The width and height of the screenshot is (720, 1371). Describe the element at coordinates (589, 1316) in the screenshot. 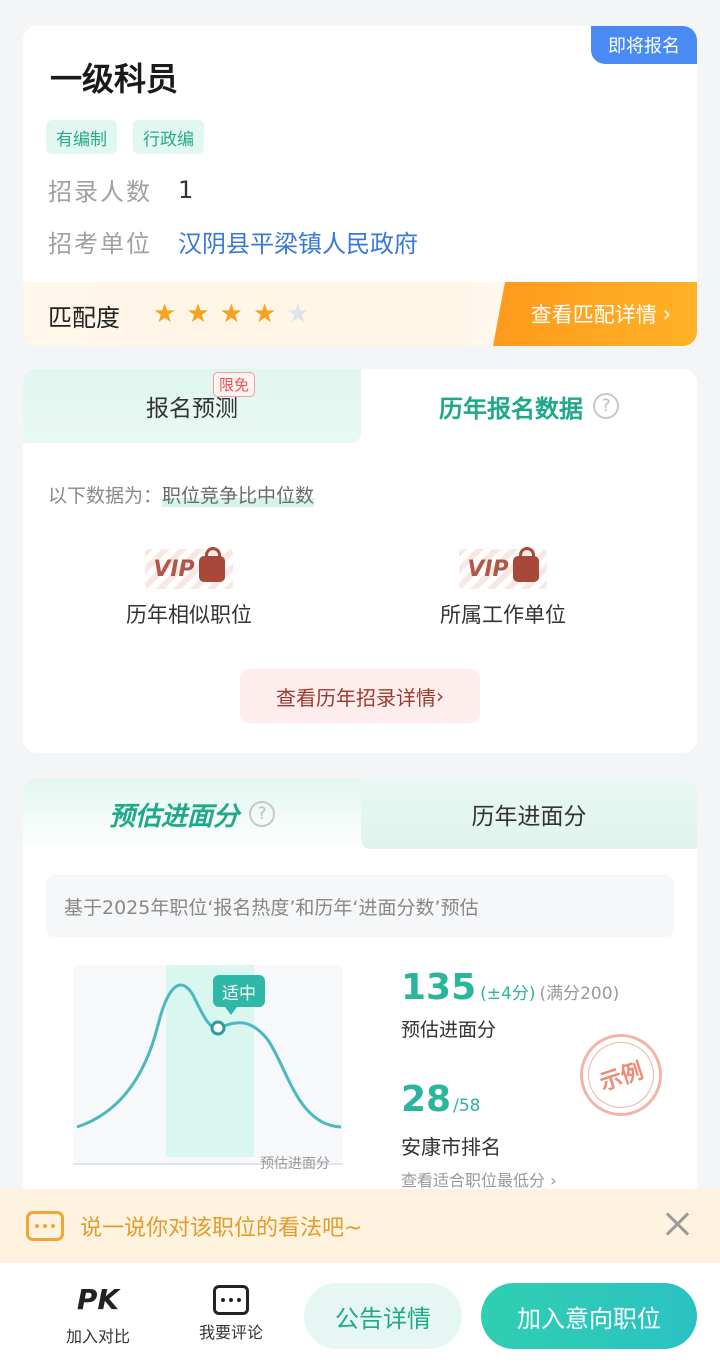

I see `add-intent-job-button: 加入意向职位` at that location.